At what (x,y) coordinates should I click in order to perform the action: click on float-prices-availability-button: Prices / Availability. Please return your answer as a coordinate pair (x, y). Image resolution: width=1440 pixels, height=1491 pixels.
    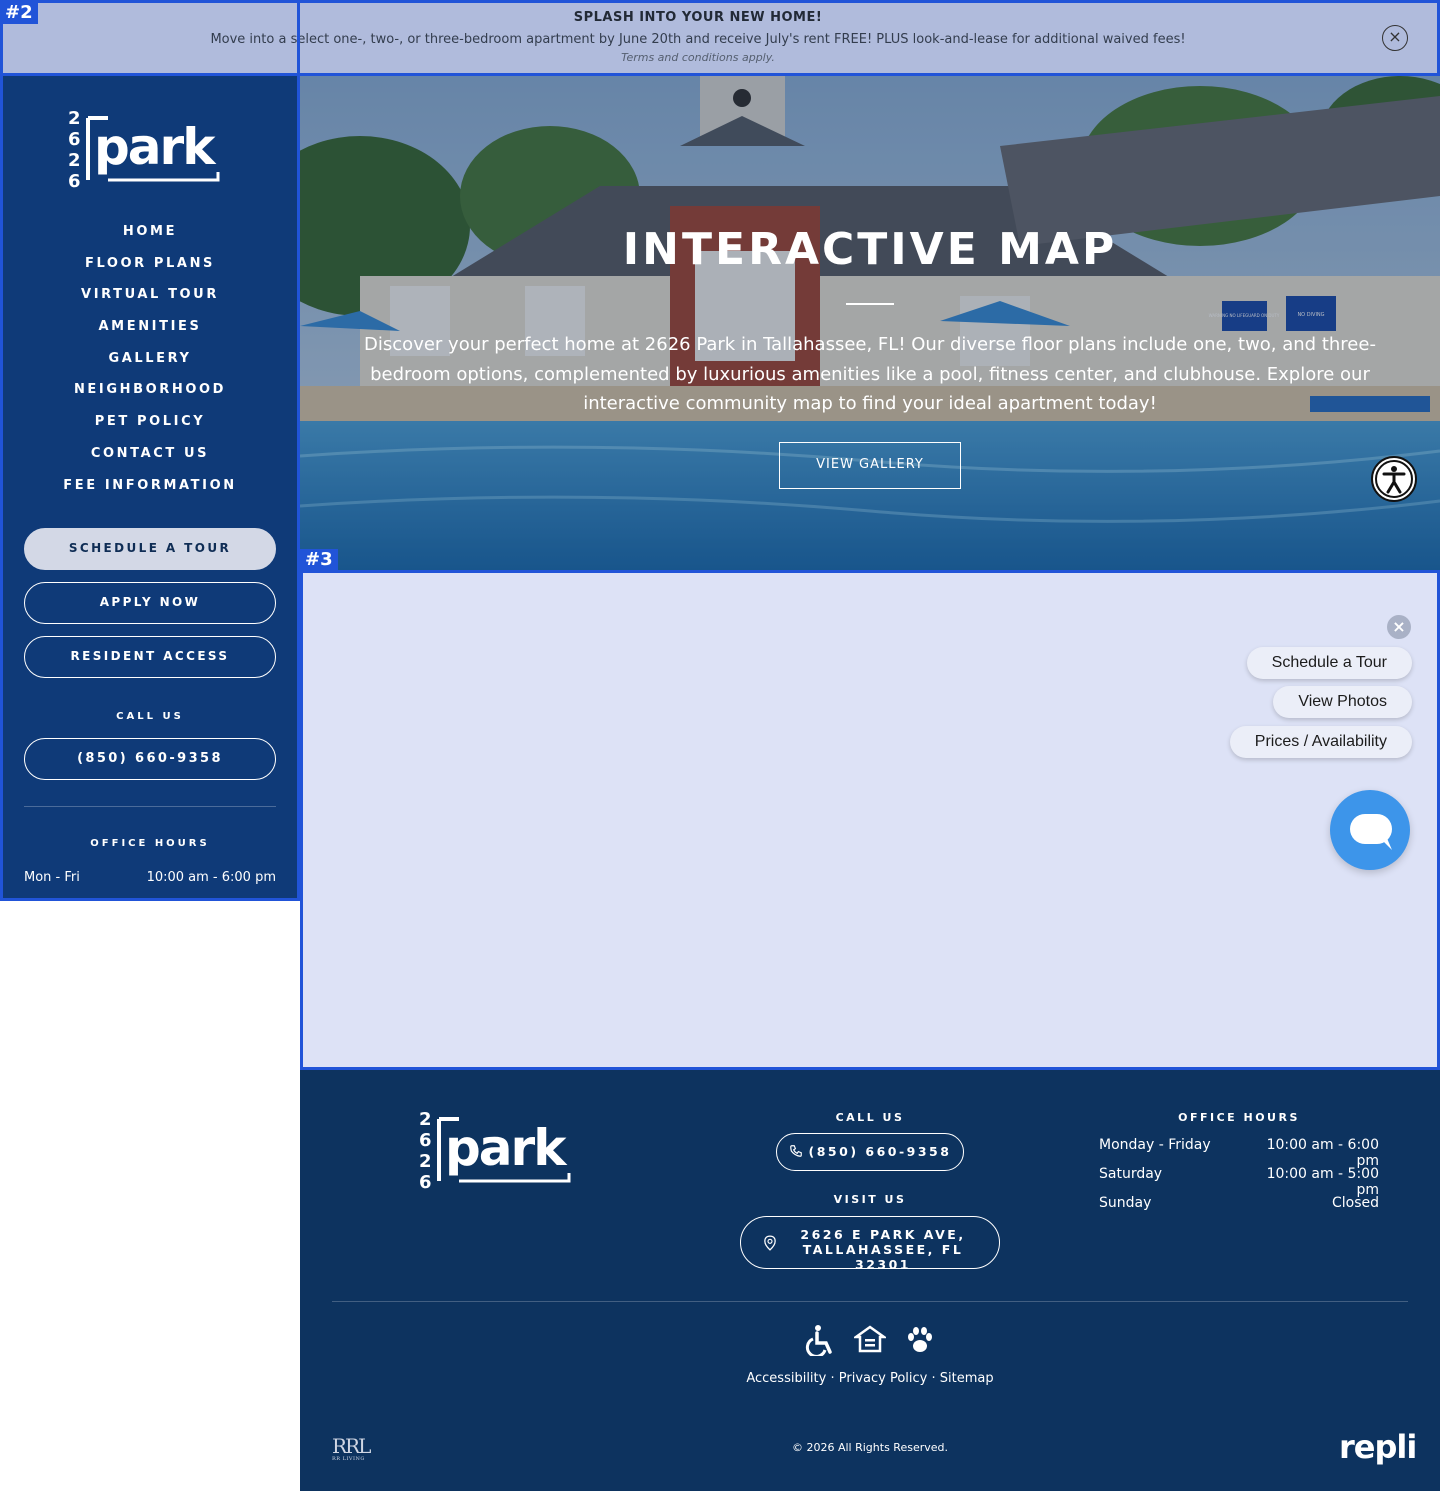
    Looking at the image, I should click on (1320, 742).